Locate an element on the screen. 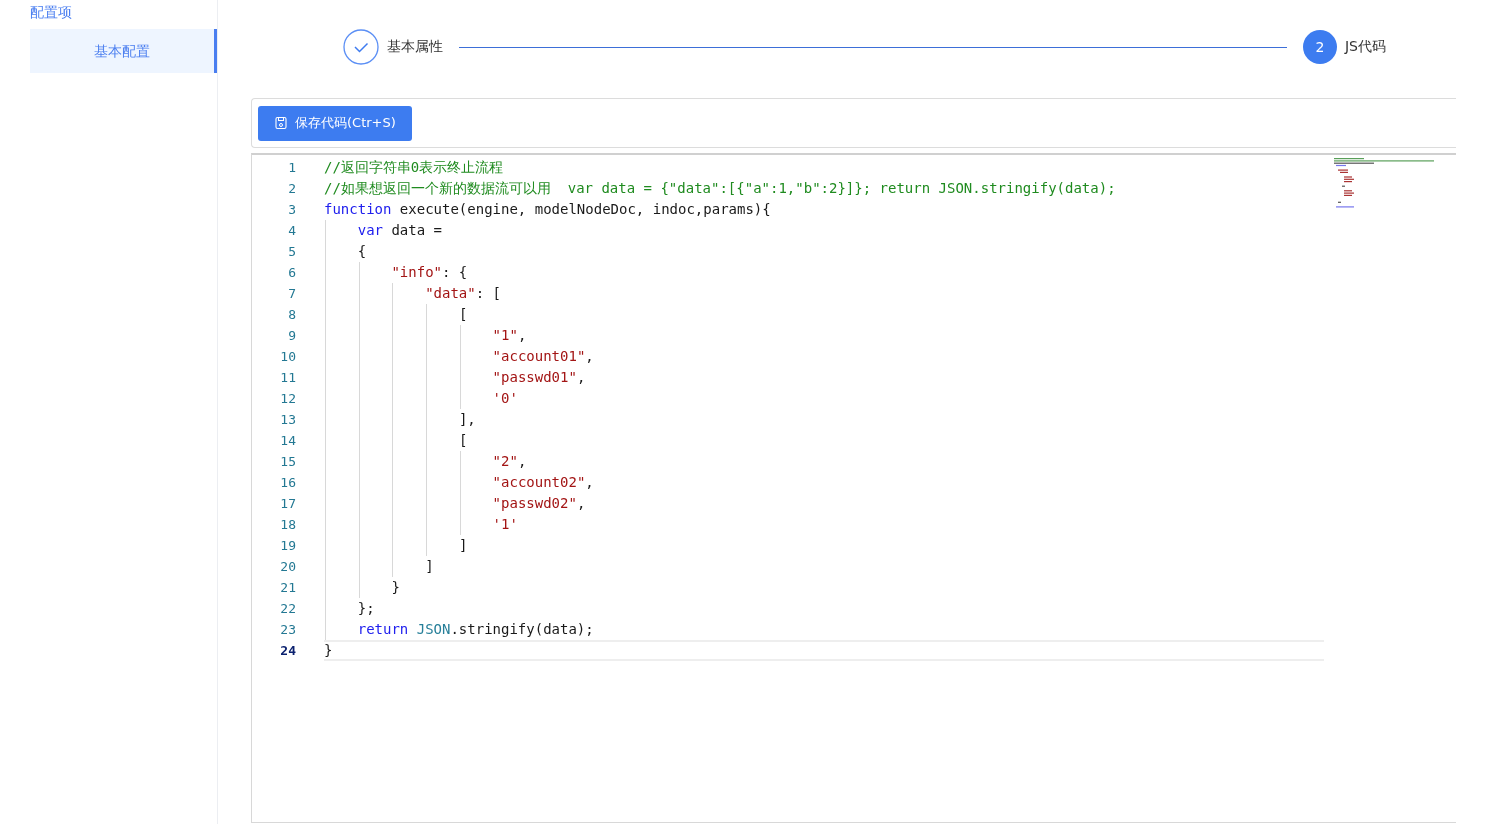 Image resolution: width=1491 pixels, height=824 pixels. code-keyword: function is located at coordinates (358, 209).